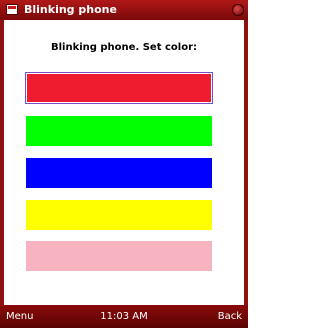 This screenshot has width=320, height=328. I want to click on window-title: Blinking phone, so click(70, 9).